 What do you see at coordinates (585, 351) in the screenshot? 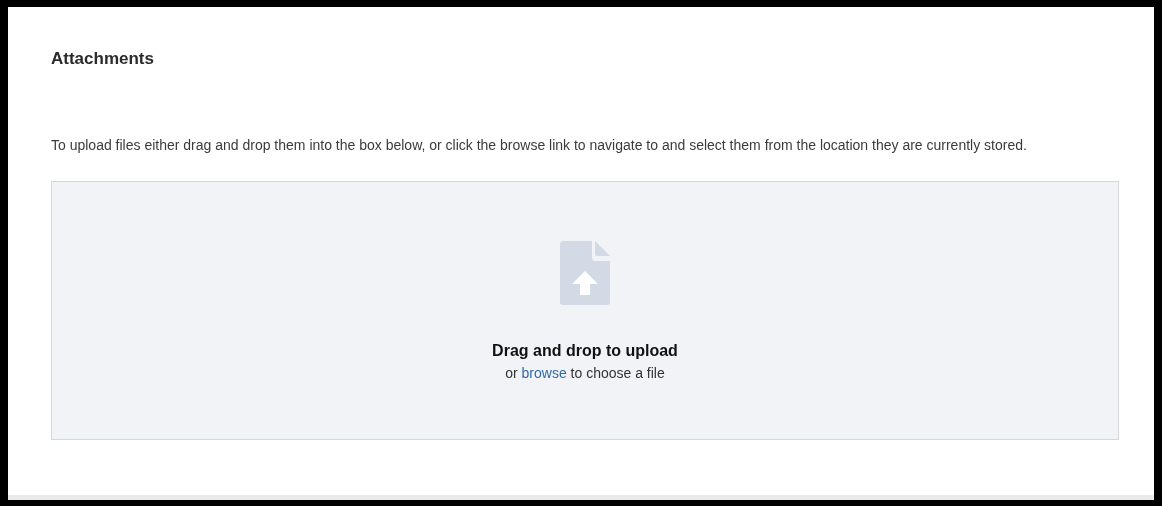
I see `drop-heading: Drag and drop to upload` at bounding box center [585, 351].